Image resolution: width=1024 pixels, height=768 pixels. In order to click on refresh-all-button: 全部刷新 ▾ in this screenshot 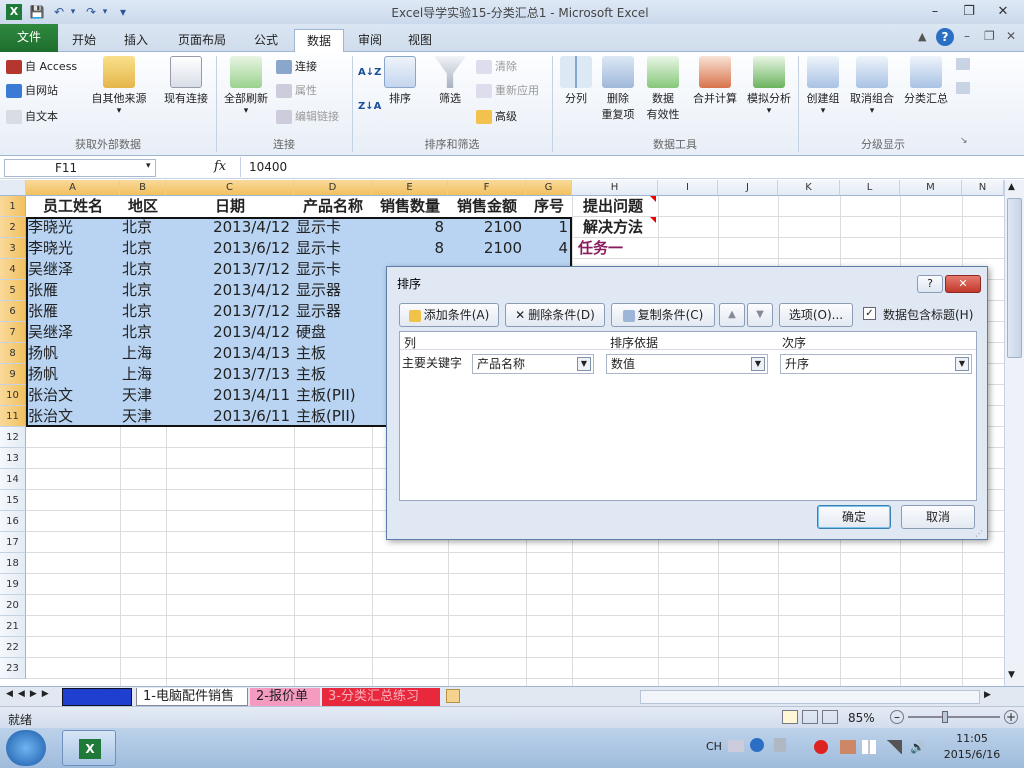, I will do `click(246, 86)`.